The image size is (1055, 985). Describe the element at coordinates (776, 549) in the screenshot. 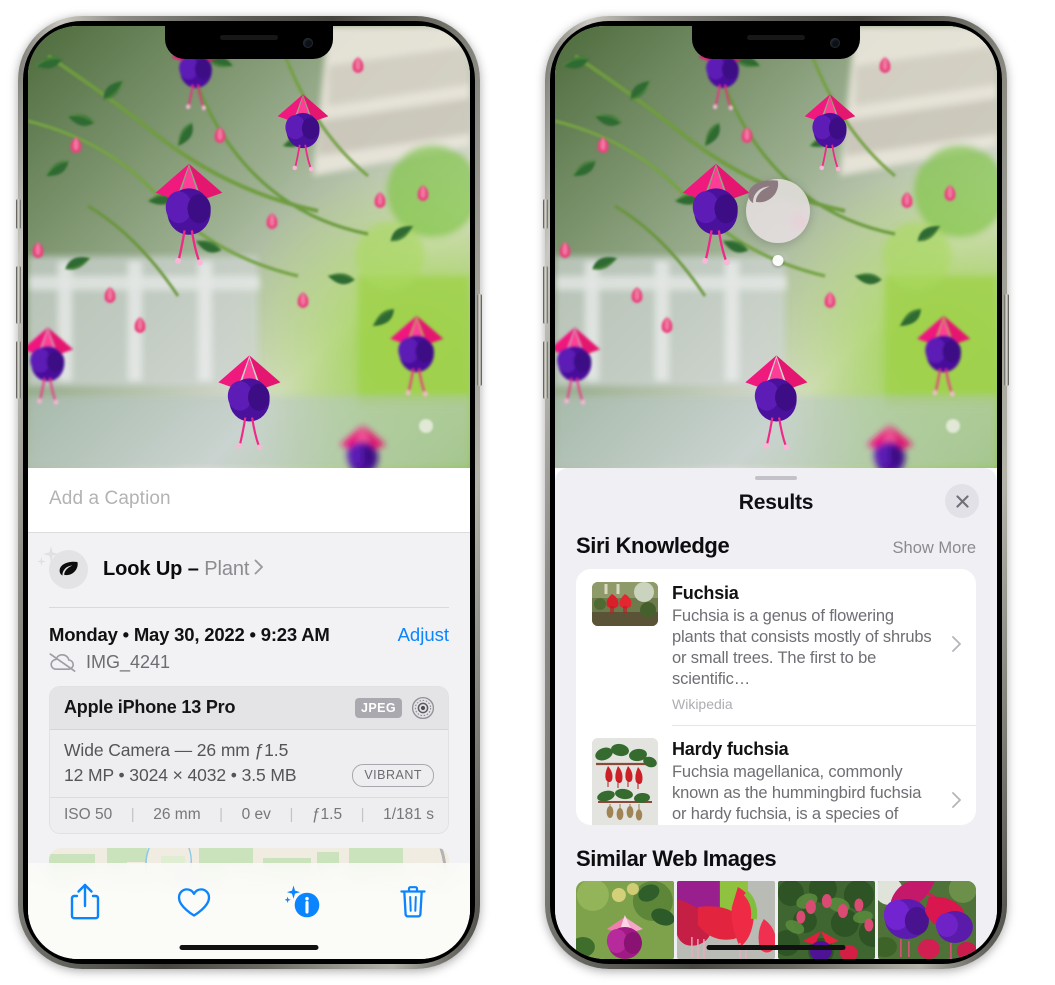

I see `siri-knowledge-header: Siri Knowledge Show More` at that location.